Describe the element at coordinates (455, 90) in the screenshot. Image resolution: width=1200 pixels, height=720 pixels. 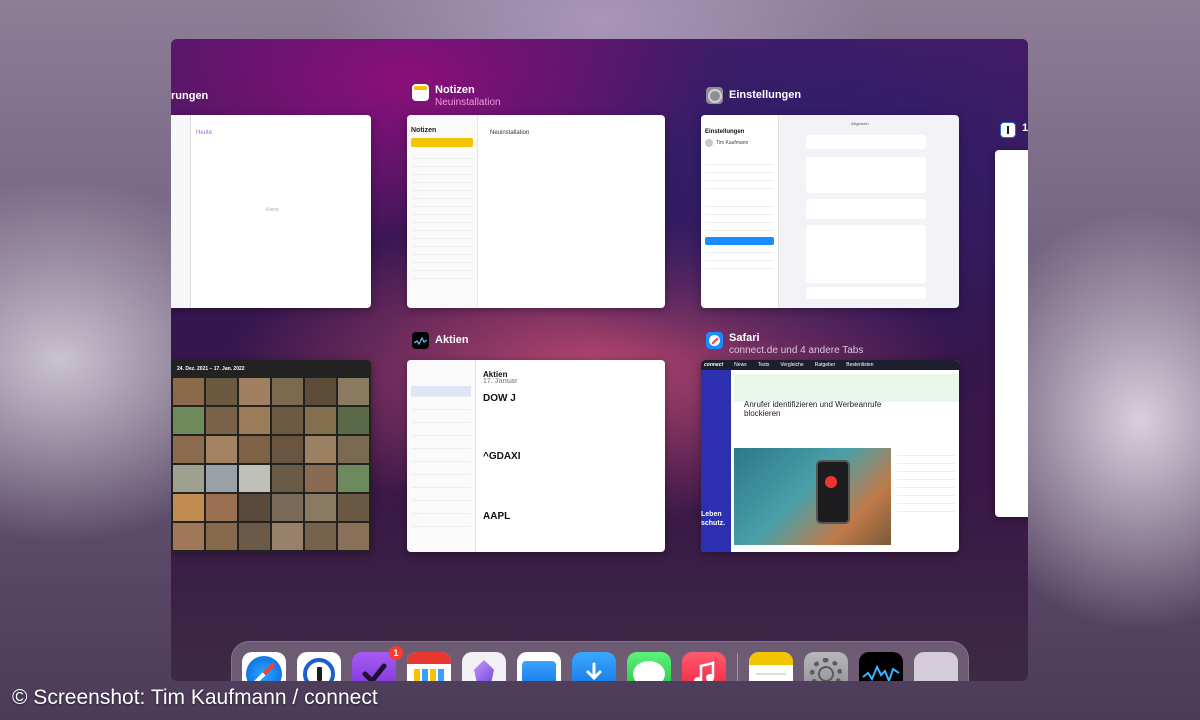
I see `notes-card-title: Notizen` at that location.